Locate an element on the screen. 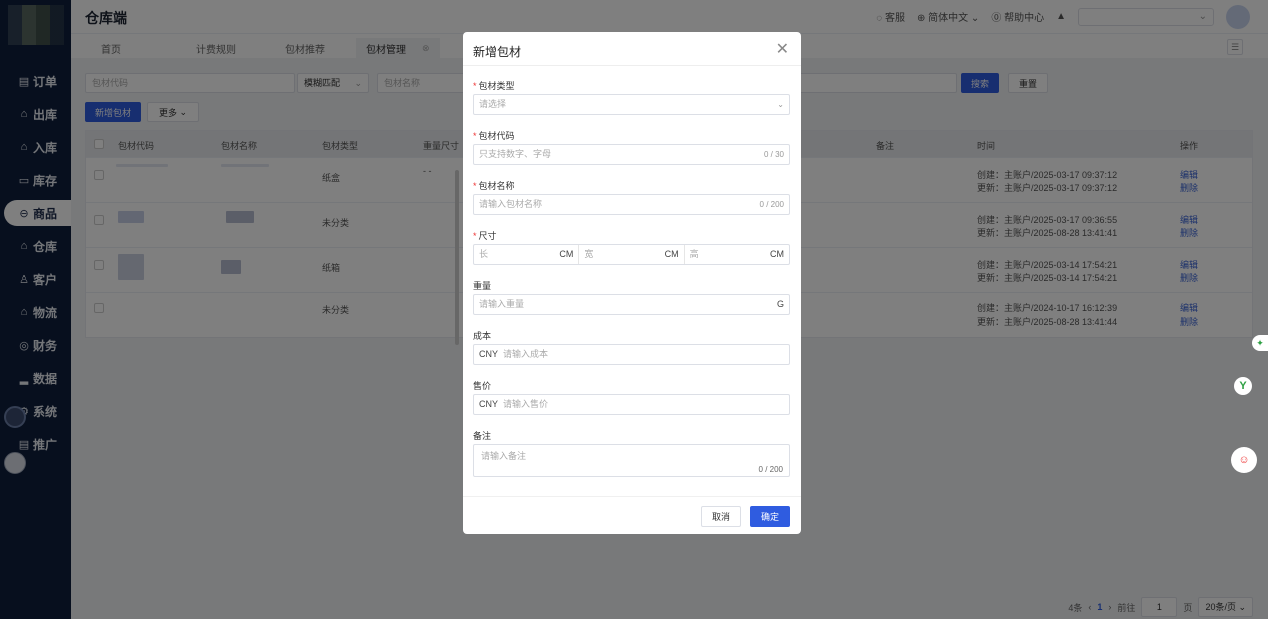 The width and height of the screenshot is (1268, 619). cancel-button: 取消 is located at coordinates (721, 516).